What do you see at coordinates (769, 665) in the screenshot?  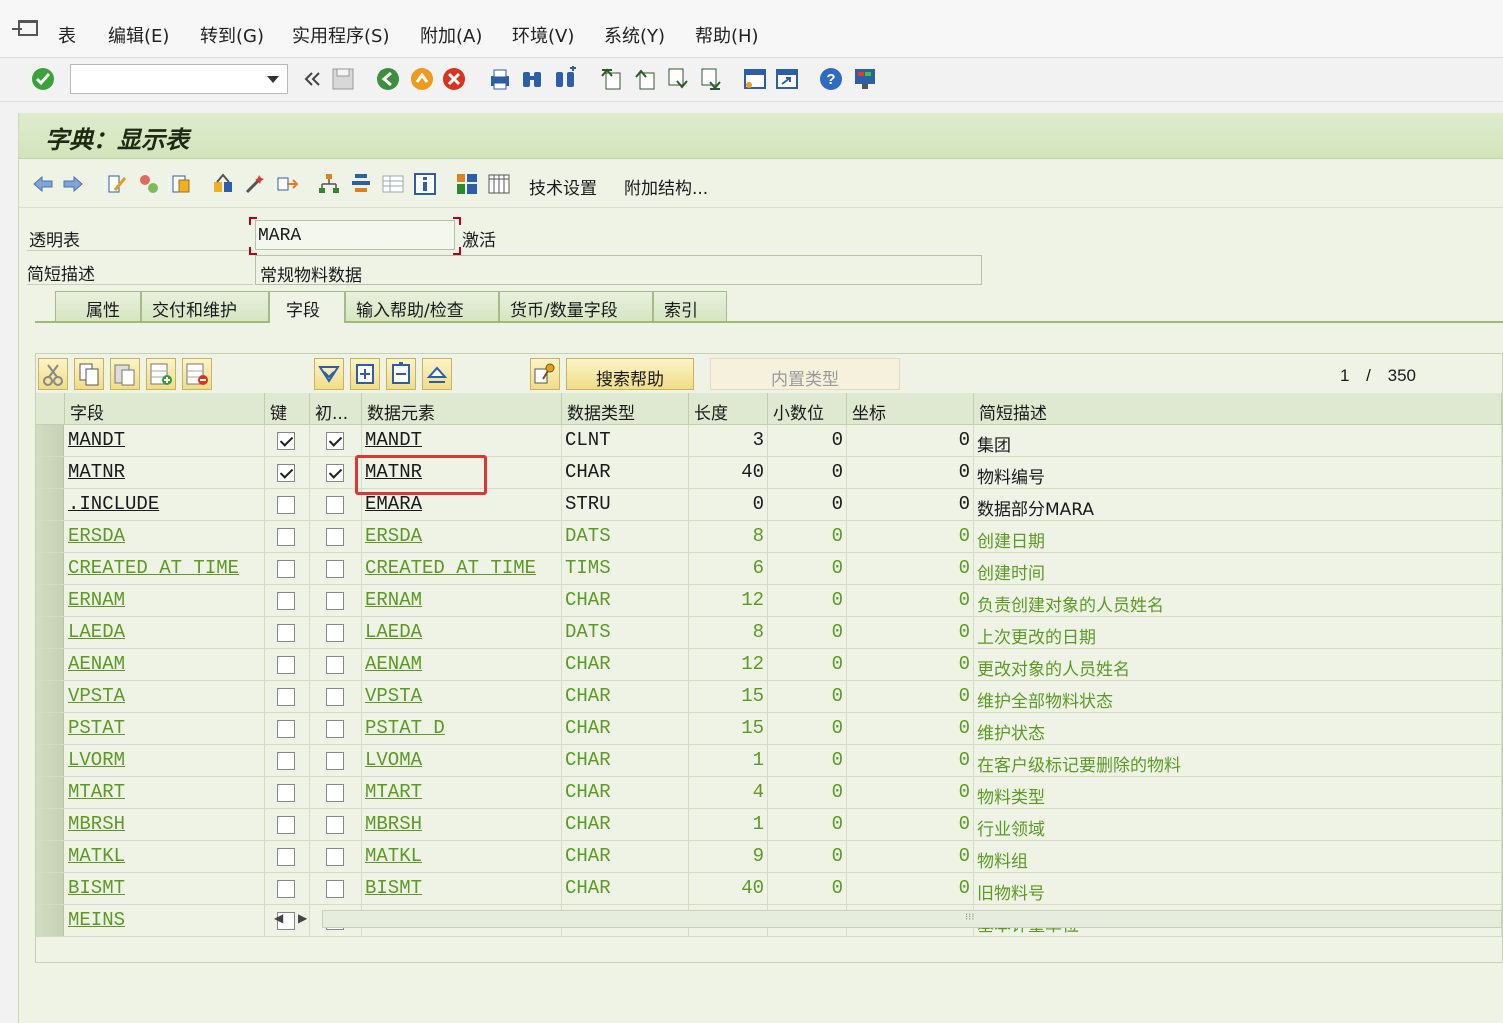 I see `table-row: AENAM AENAM CHAR 12 0 0 更改对象的人员姓名` at bounding box center [769, 665].